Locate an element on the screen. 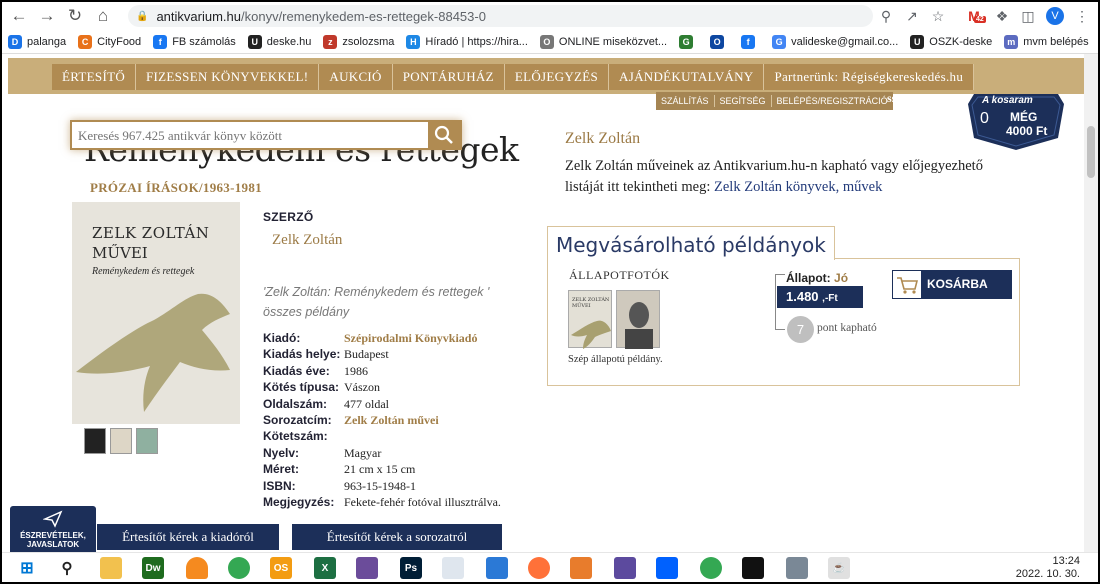  nav-item: AUKCIÓ is located at coordinates (356, 77).